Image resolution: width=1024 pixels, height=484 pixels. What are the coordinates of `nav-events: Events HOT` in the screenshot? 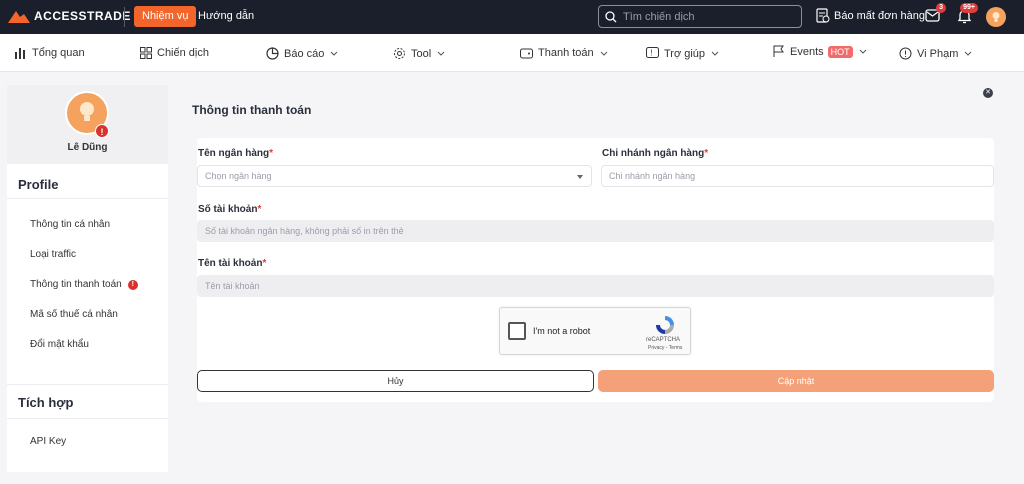 It's located at (820, 51).